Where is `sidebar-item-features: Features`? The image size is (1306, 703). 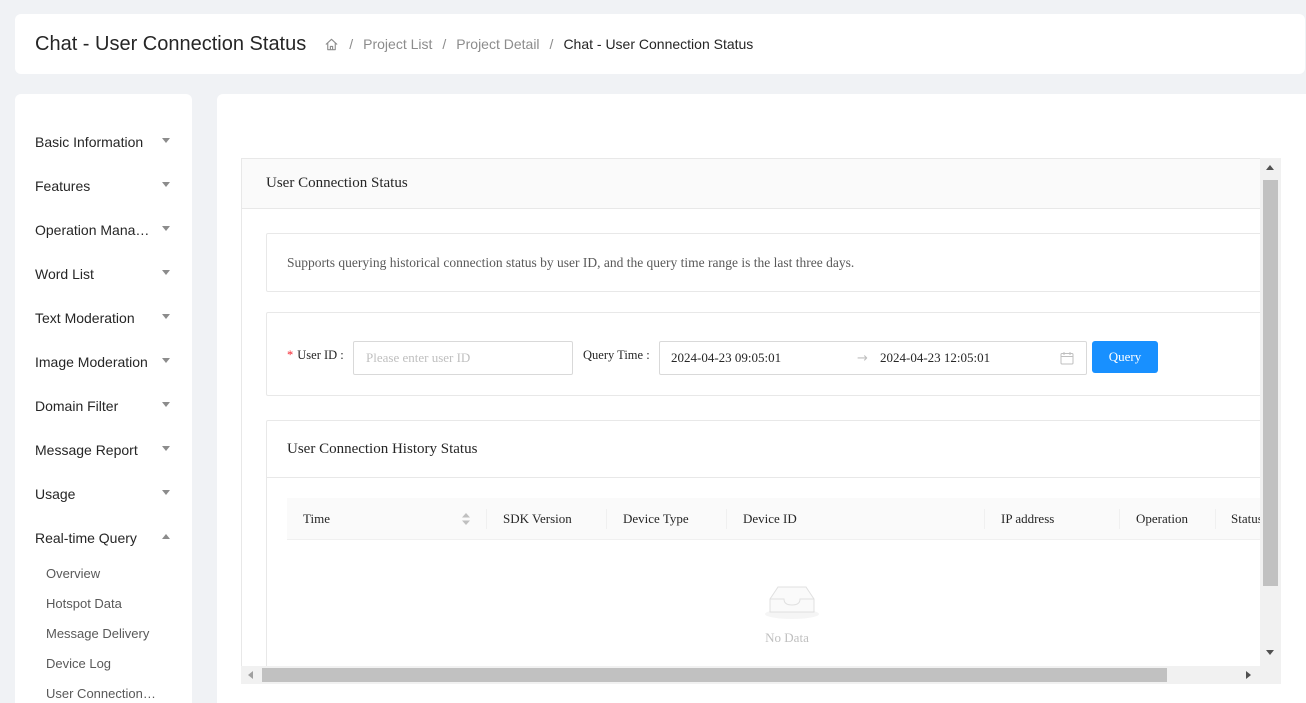 sidebar-item-features: Features is located at coordinates (103, 186).